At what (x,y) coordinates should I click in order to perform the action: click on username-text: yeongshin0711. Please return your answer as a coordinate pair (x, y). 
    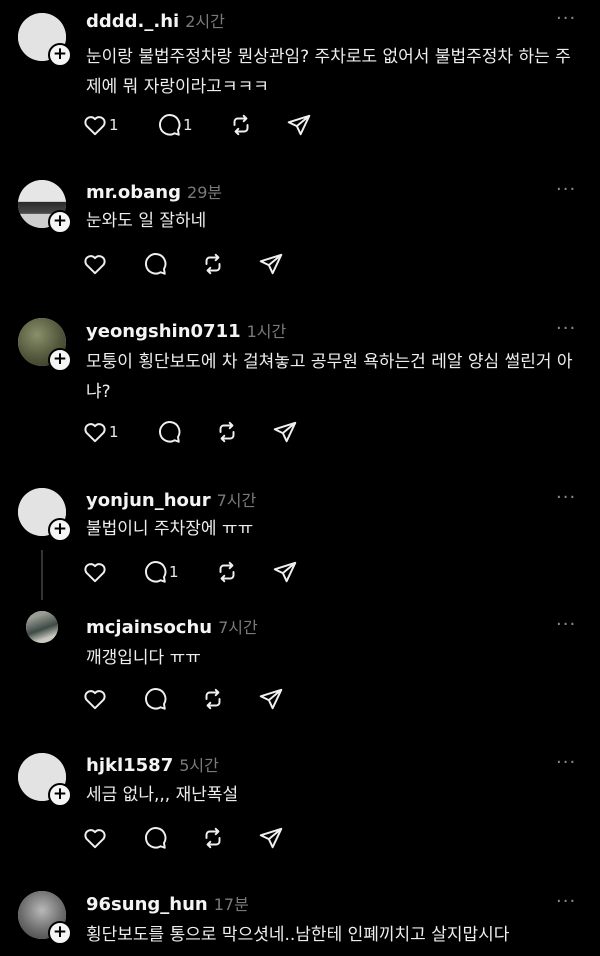
    Looking at the image, I should click on (163, 331).